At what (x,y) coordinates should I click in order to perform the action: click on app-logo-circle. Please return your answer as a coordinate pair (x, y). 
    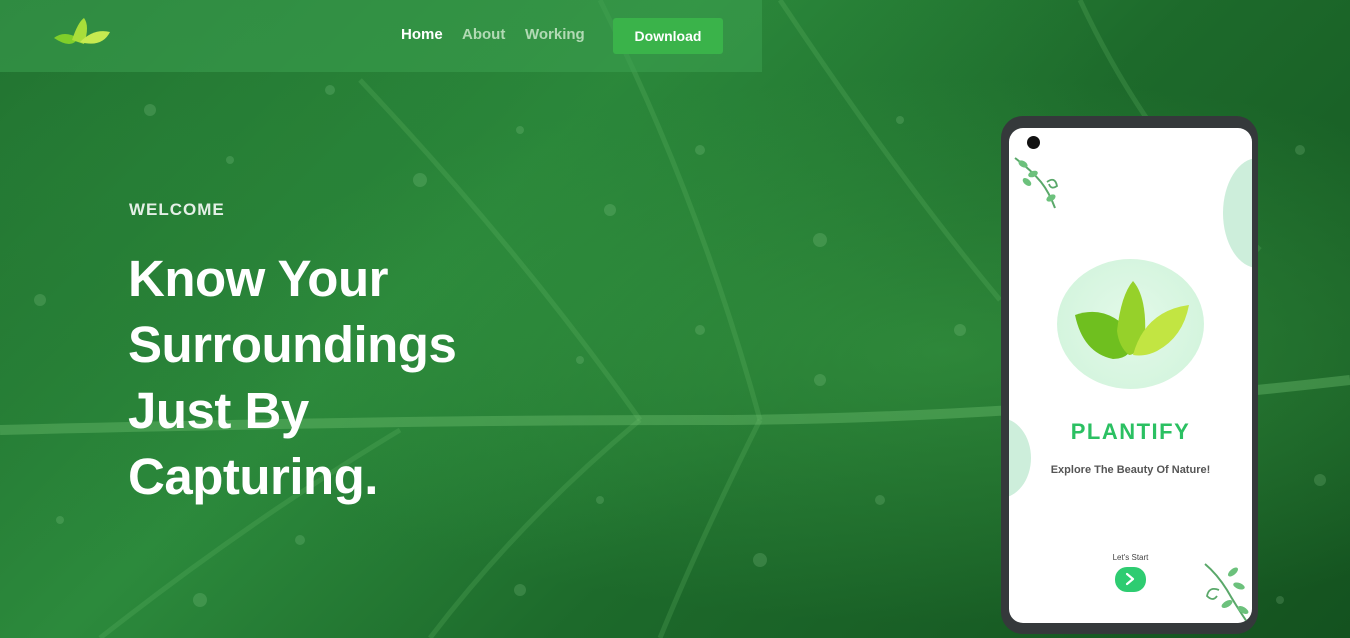
    Looking at the image, I should click on (1130, 324).